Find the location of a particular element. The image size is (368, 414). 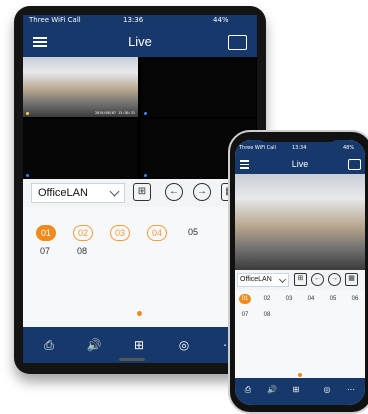

video-cell-1: 2019/08/07 13:36:31 is located at coordinates (80, 87).